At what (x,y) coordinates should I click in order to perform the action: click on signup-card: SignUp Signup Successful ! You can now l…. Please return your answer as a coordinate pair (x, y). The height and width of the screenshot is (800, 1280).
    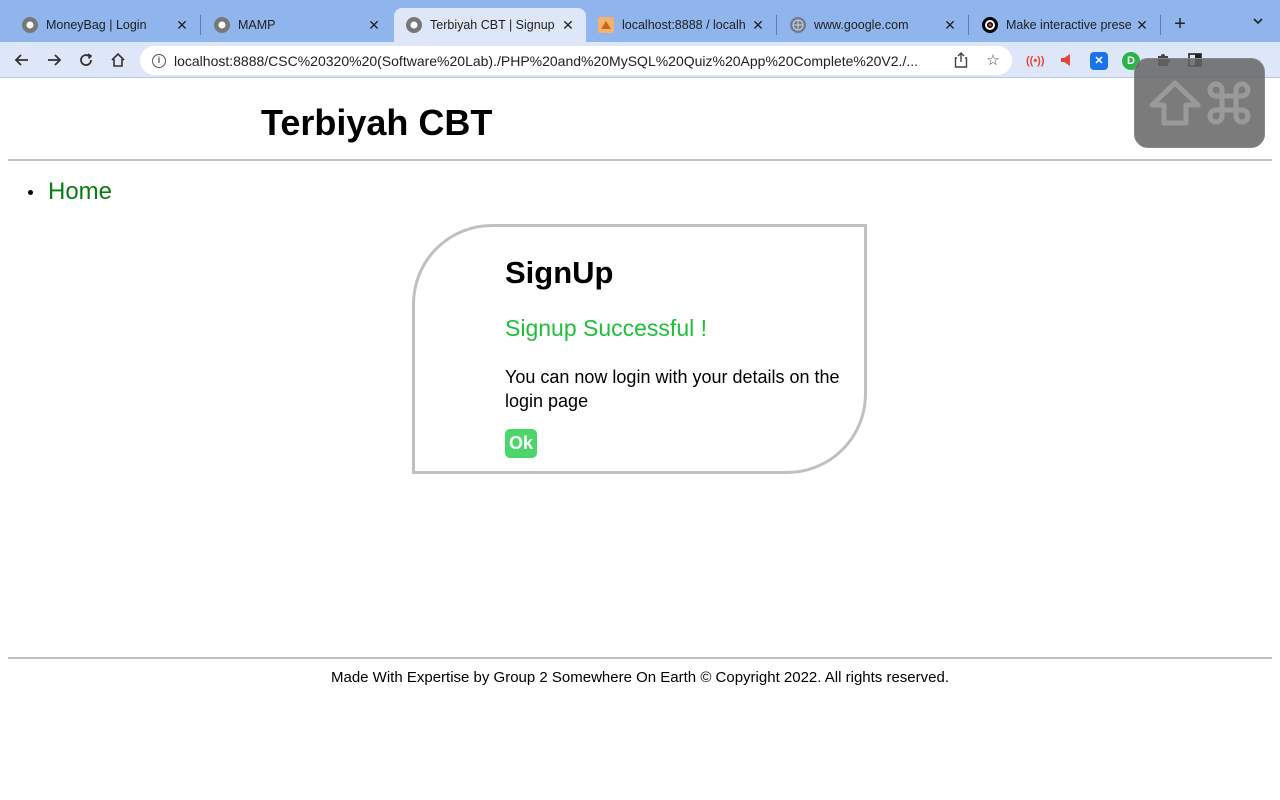
    Looking at the image, I should click on (639, 349).